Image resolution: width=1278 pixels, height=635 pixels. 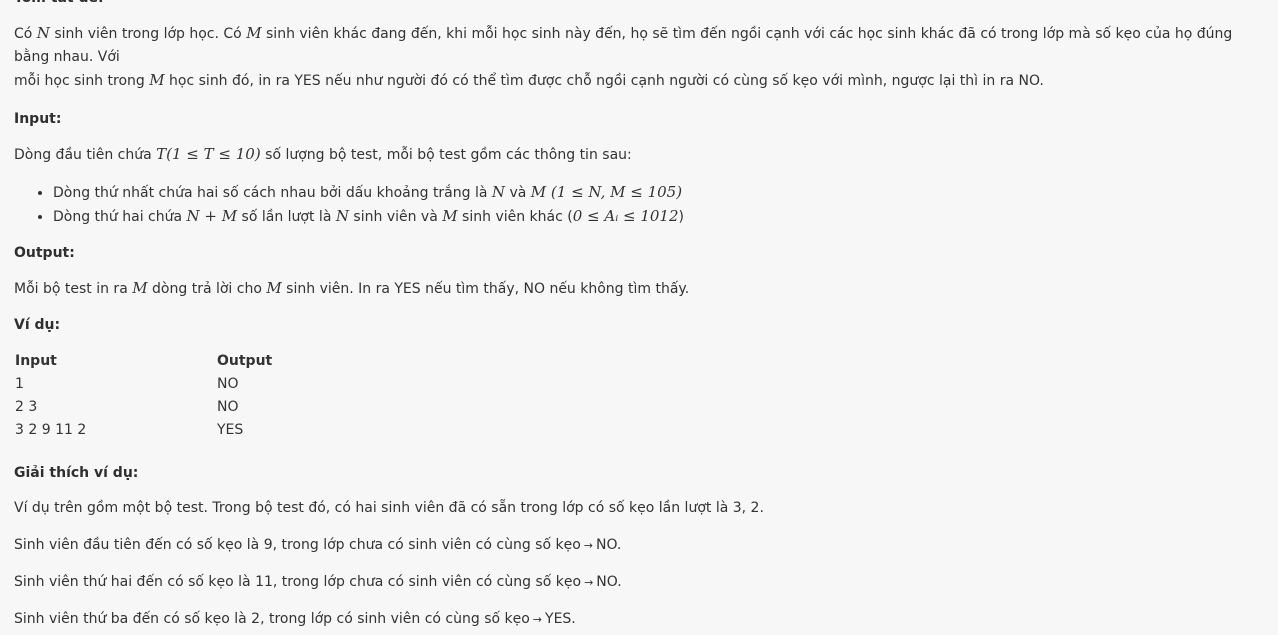 What do you see at coordinates (208, 154) in the screenshot?
I see `math-T-range: T(1 ≤ T ≤ 10)` at bounding box center [208, 154].